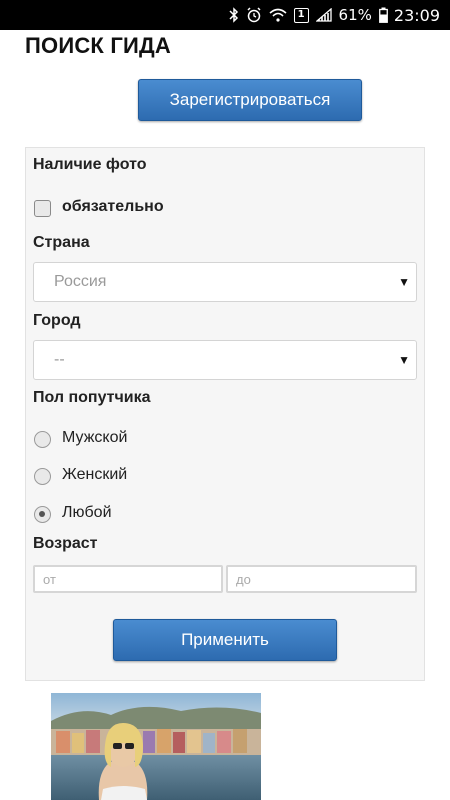  Describe the element at coordinates (250, 100) in the screenshot. I see `register-button: Зарегистрироваться` at that location.